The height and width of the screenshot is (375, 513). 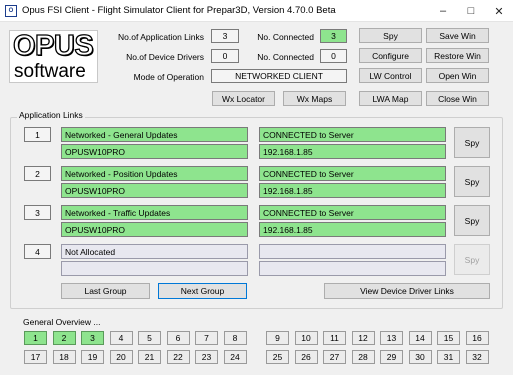 What do you see at coordinates (51, 115) in the screenshot?
I see `application-links-label: Application Links` at bounding box center [51, 115].